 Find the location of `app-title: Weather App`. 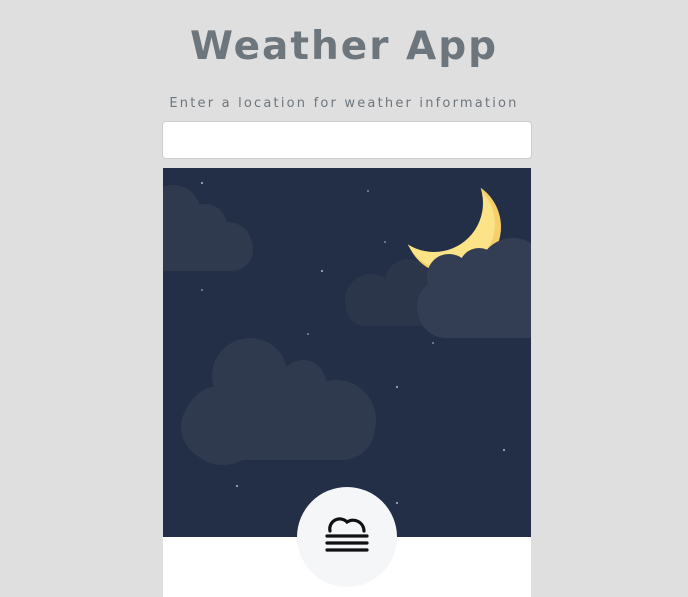

app-title: Weather App is located at coordinates (344, 46).